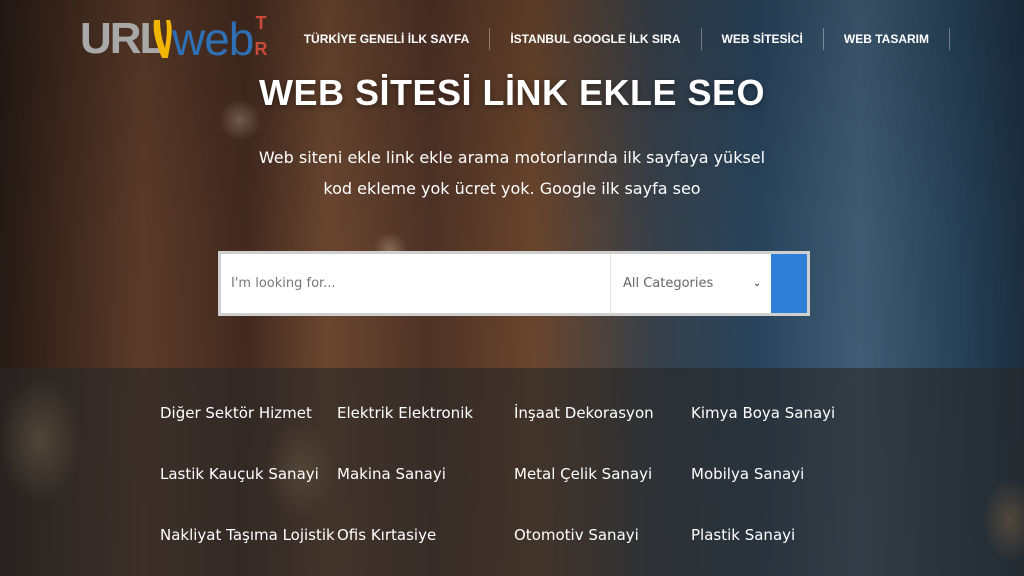 This screenshot has width=1024, height=576. What do you see at coordinates (248, 548) in the screenshot?
I see `category-link: Nakliyat Taşıma Lojistik` at bounding box center [248, 548].